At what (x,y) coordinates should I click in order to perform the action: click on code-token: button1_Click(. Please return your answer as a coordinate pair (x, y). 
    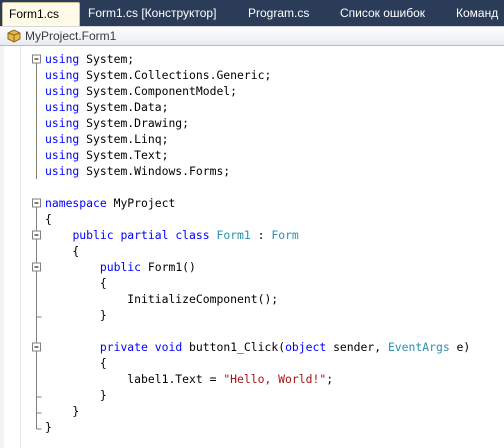
    Looking at the image, I should click on (234, 347).